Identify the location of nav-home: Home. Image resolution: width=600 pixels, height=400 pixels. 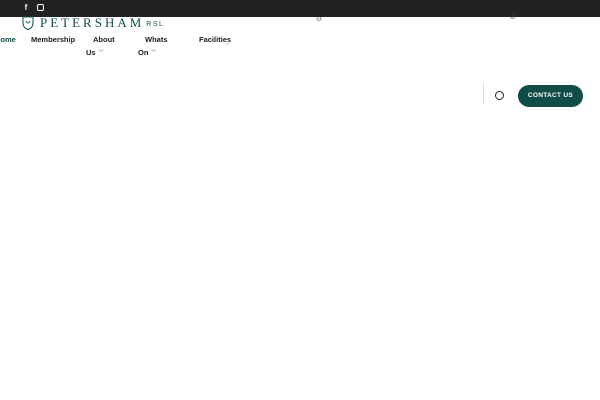
(8, 39).